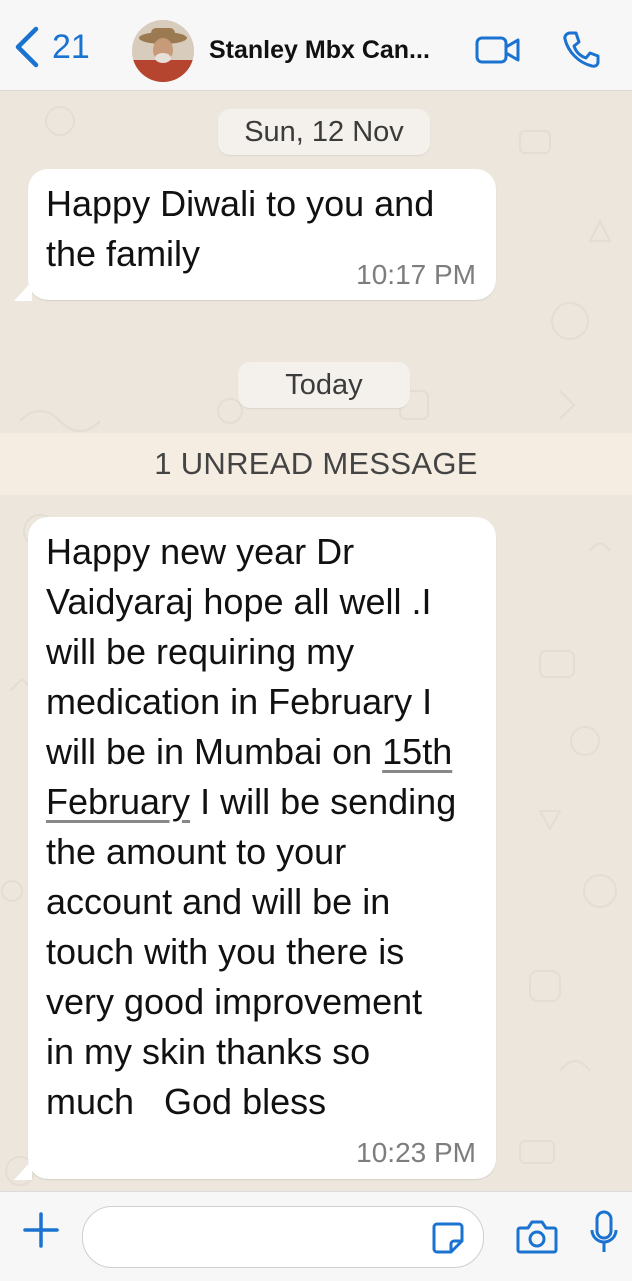  Describe the element at coordinates (324, 385) in the screenshot. I see `date-separator: Today` at that location.